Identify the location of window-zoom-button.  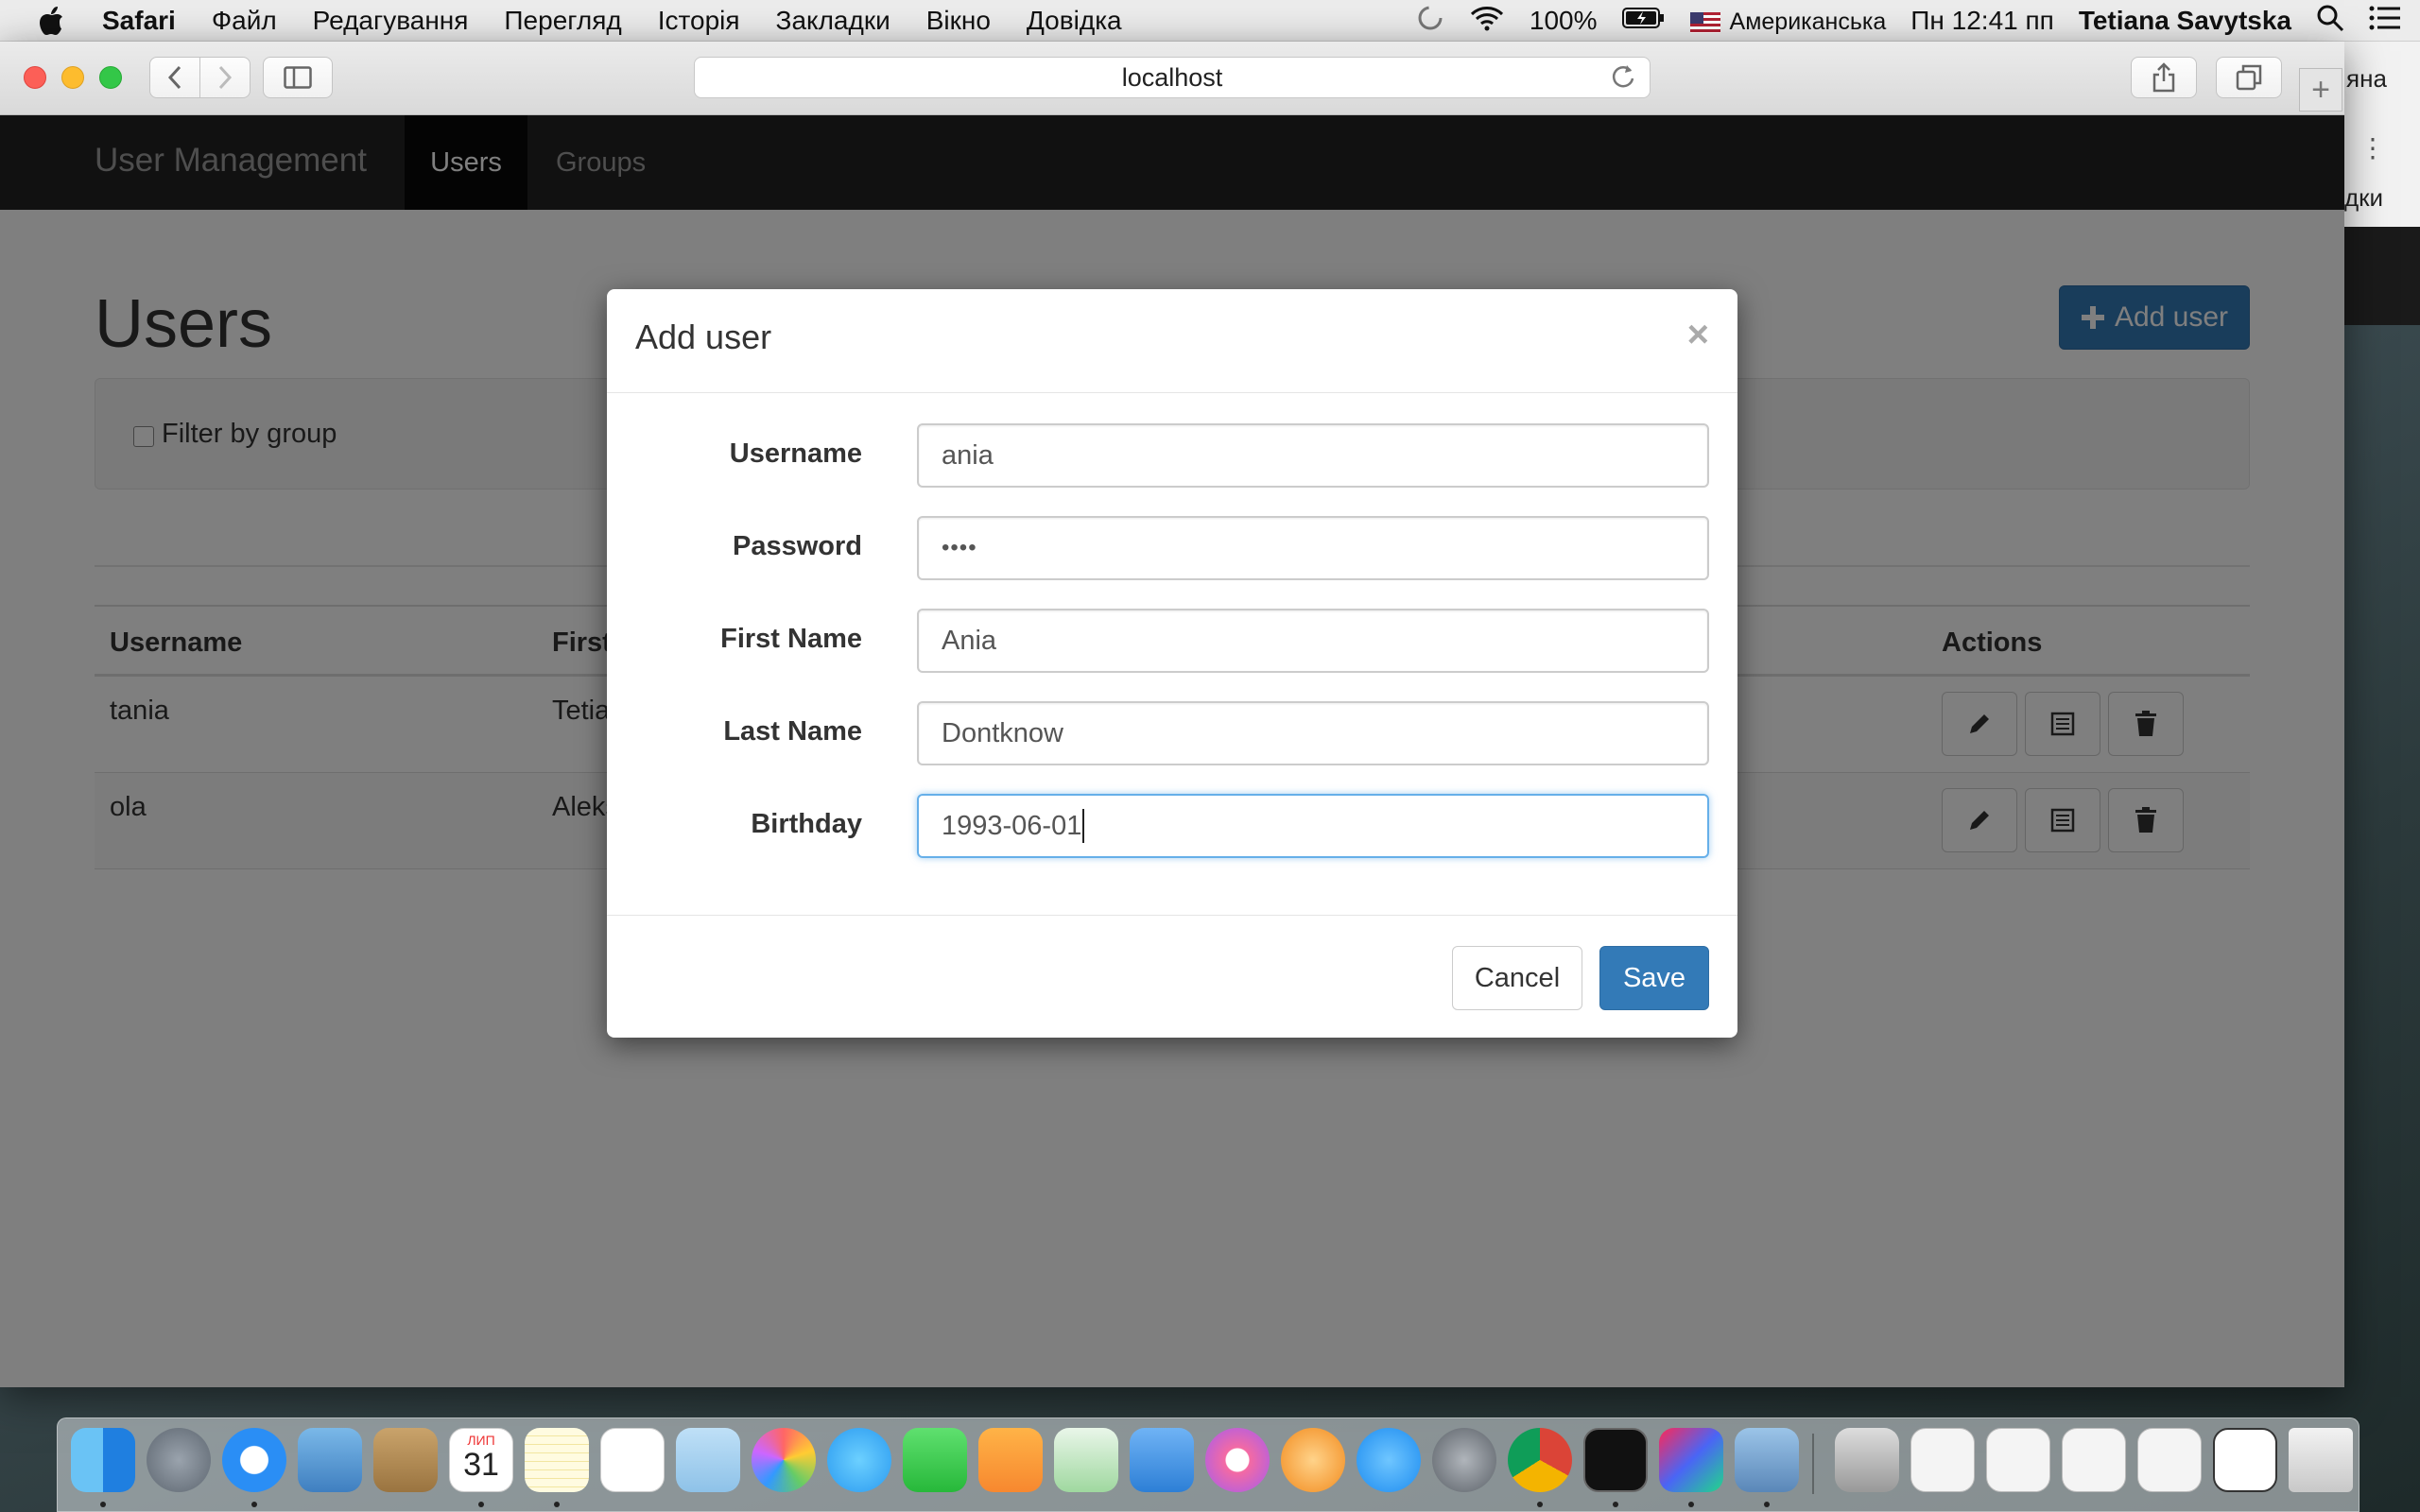
(111, 77).